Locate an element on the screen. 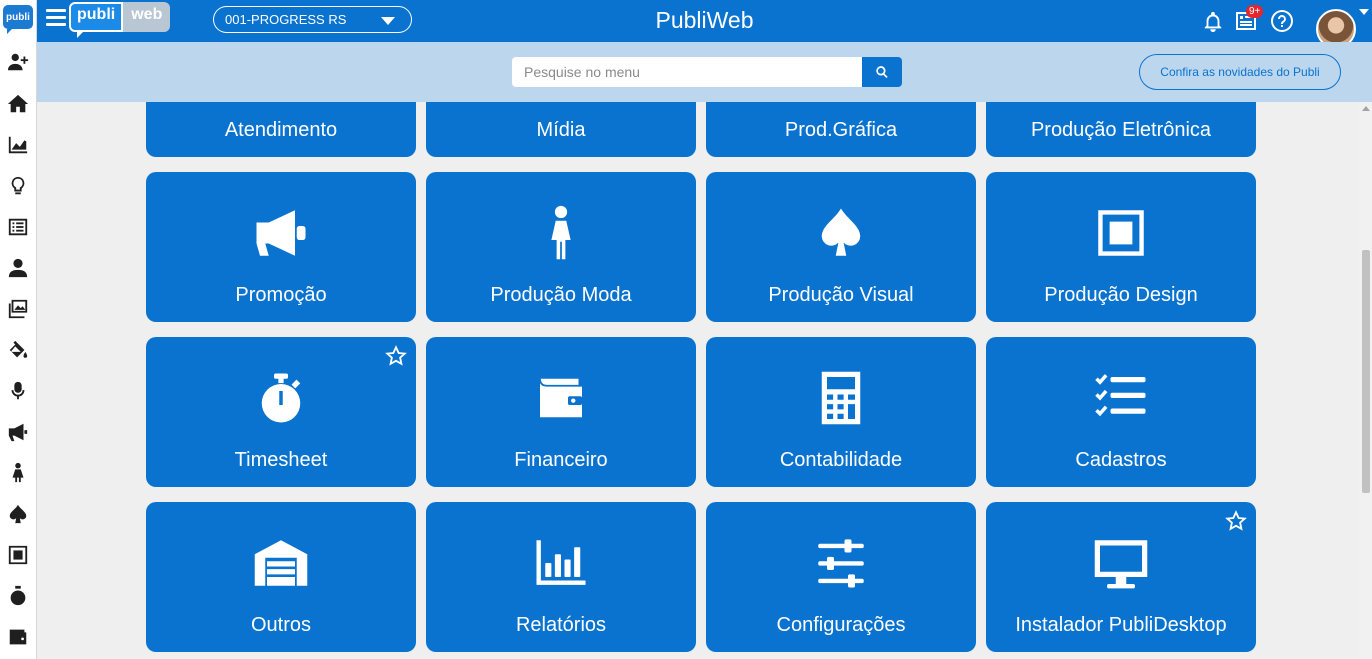  search-band: Confira as novidades do Publi is located at coordinates (704, 72).